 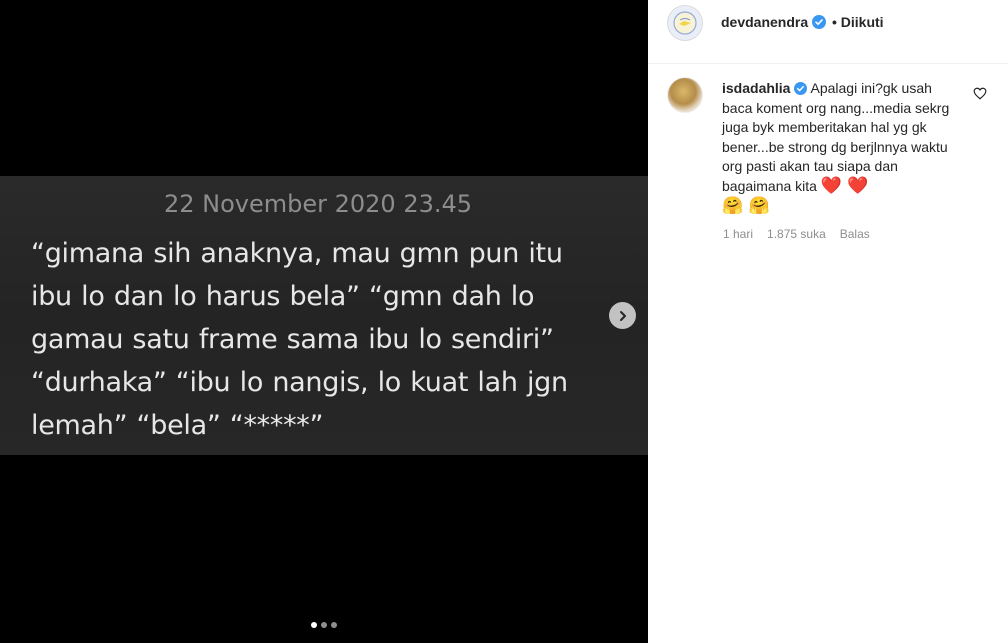 I want to click on owner-username: devdanendra, so click(x=765, y=22).